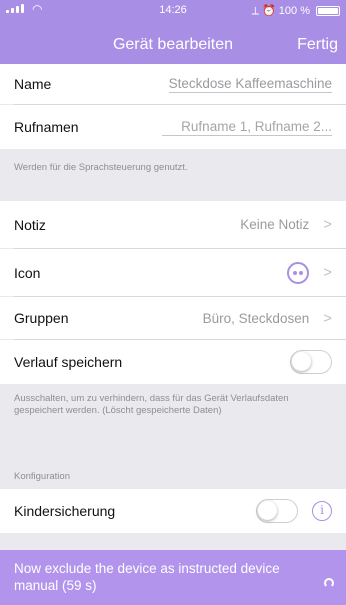  What do you see at coordinates (173, 224) in the screenshot?
I see `note-row: Notiz Keine Notiz >` at bounding box center [173, 224].